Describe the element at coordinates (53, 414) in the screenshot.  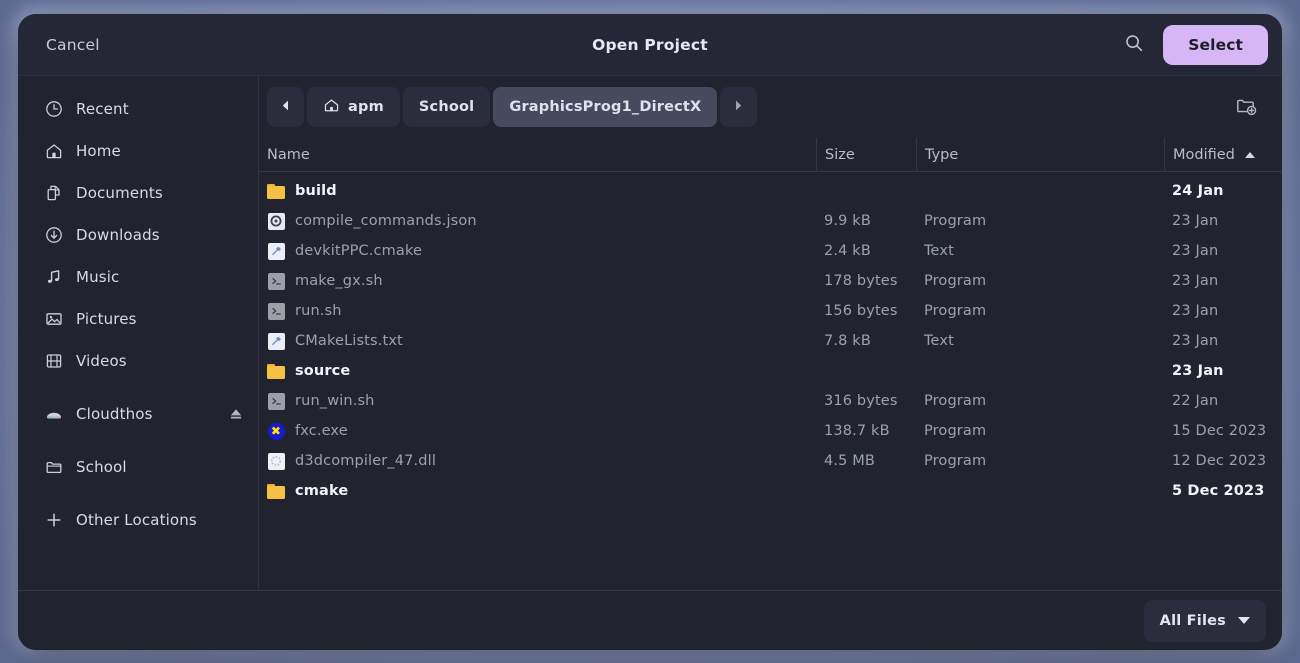
I see `drive-icon` at that location.